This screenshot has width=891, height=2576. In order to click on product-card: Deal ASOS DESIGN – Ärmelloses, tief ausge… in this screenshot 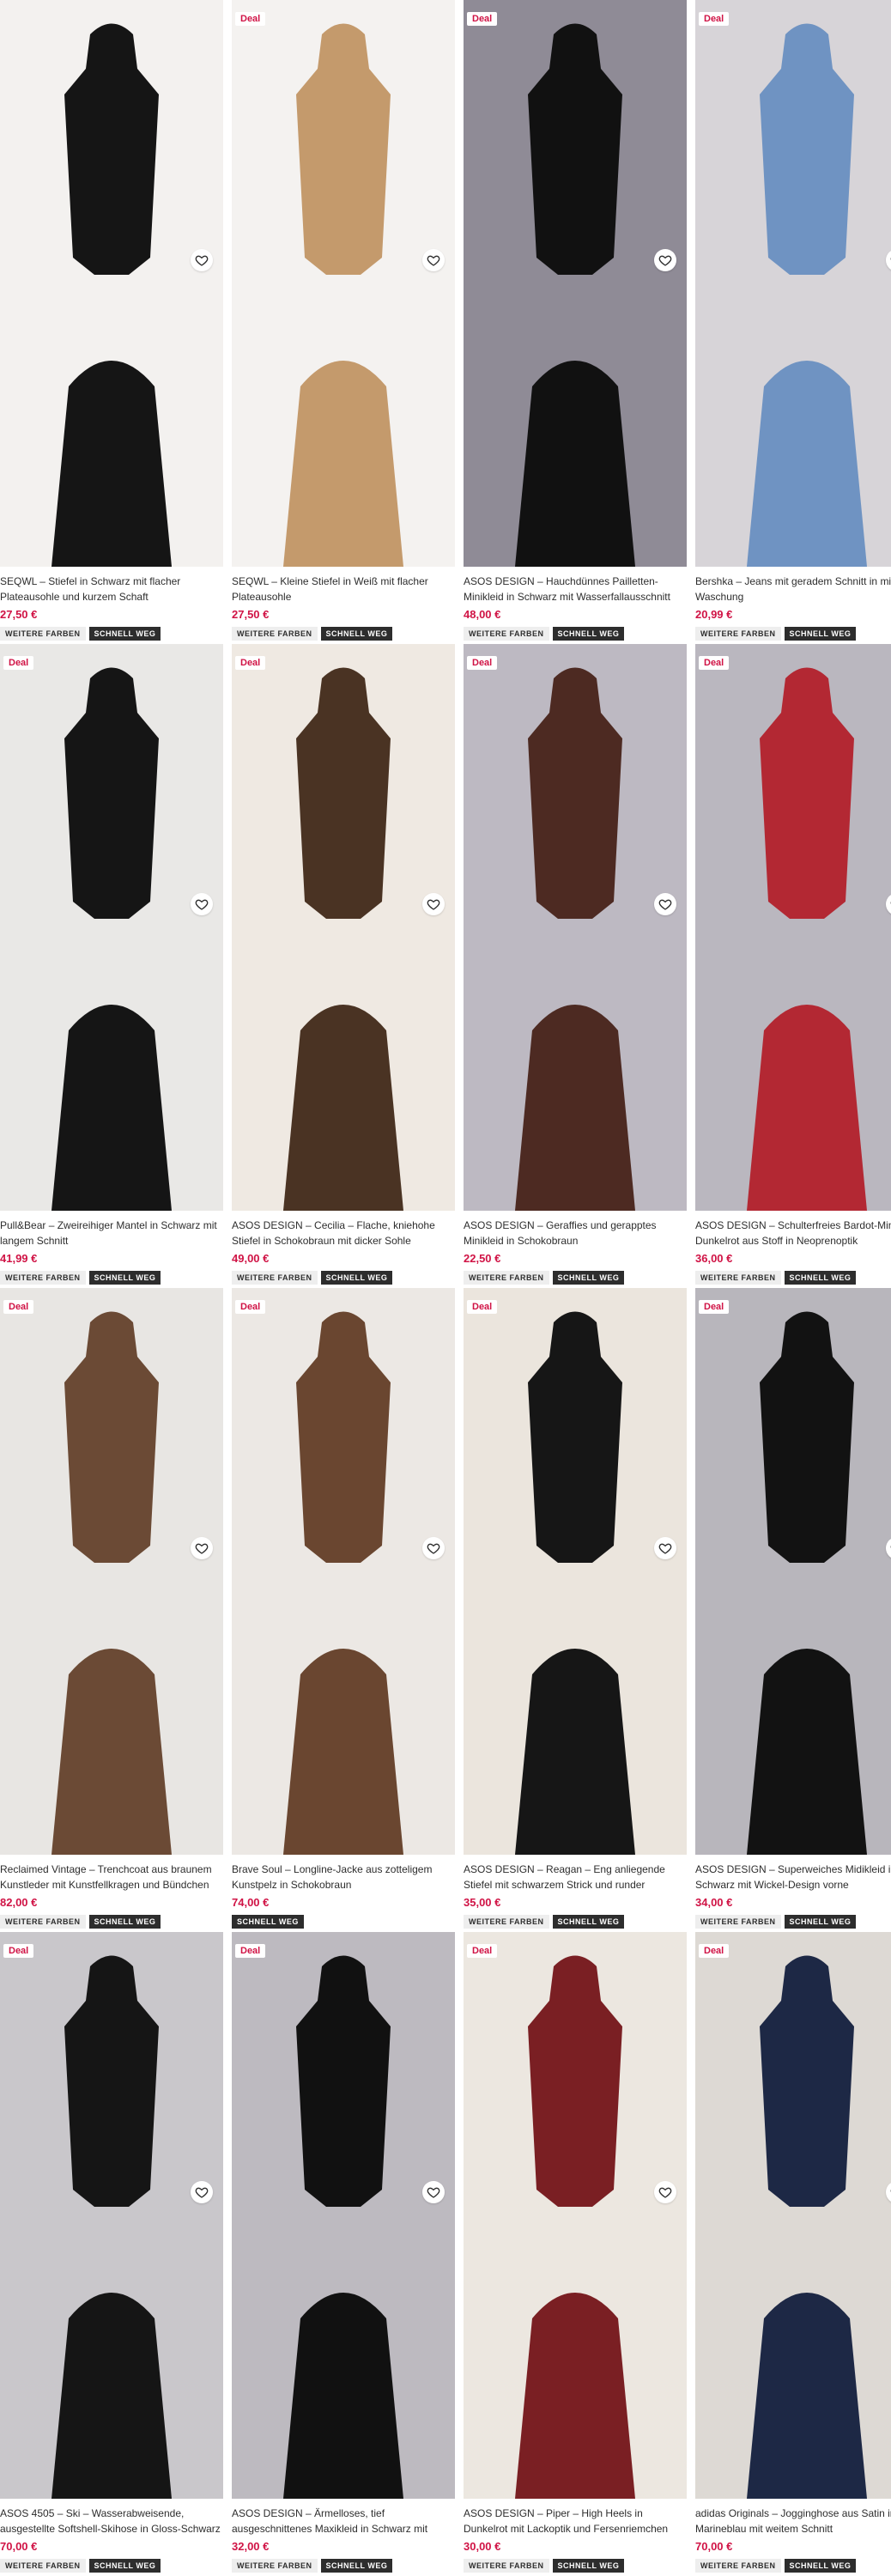, I will do `click(344, 2254)`.